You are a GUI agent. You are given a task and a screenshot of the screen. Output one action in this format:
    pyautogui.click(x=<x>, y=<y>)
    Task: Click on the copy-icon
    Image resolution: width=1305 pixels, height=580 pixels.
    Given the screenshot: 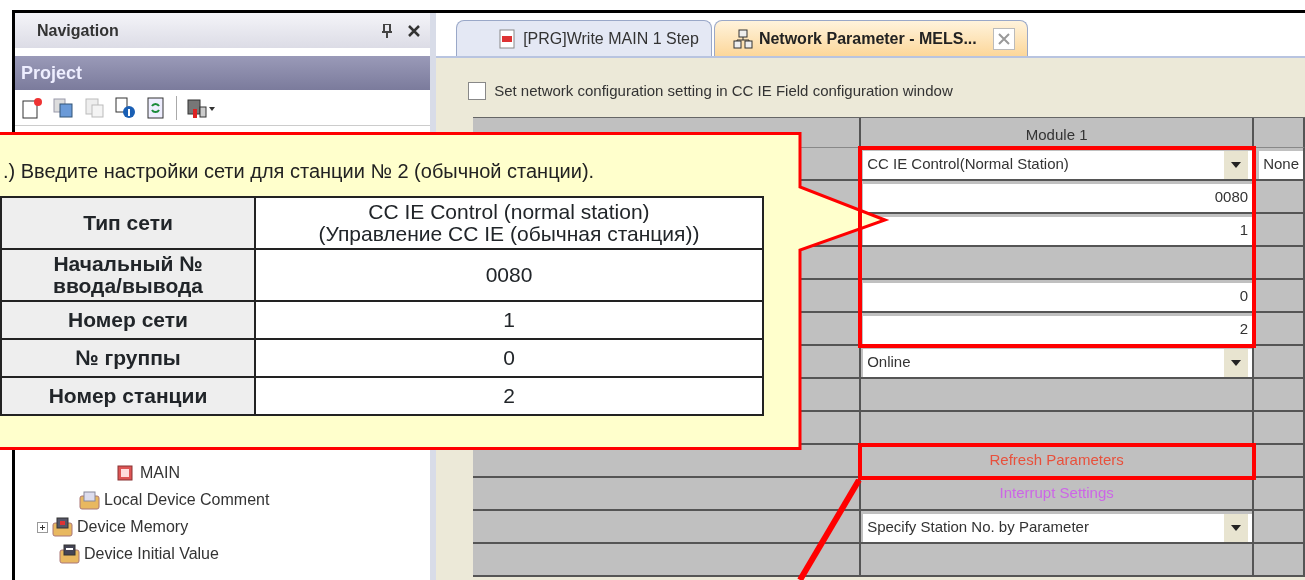 What is the action you would take?
    pyautogui.click(x=63, y=107)
    